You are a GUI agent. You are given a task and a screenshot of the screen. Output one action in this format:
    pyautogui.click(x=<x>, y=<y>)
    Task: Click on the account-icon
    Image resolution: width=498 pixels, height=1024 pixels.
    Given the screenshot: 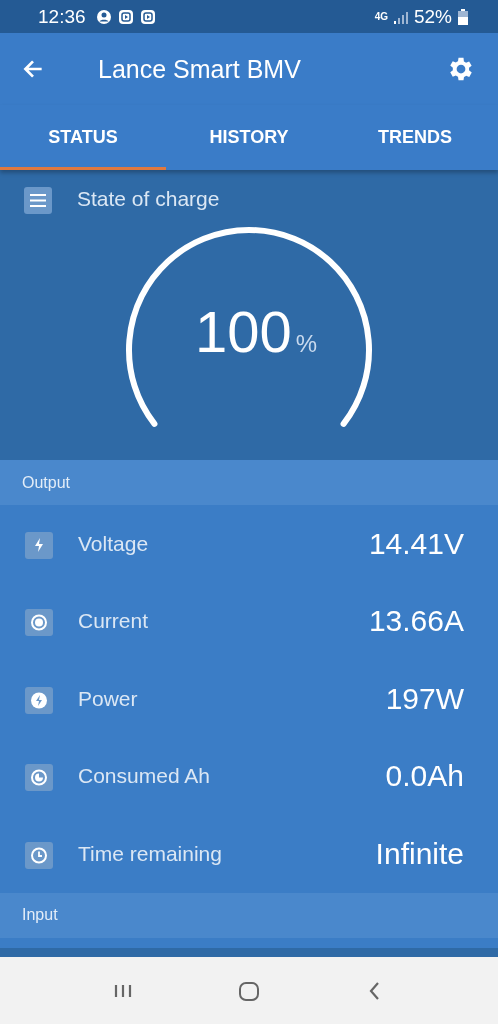 What is the action you would take?
    pyautogui.click(x=103, y=16)
    